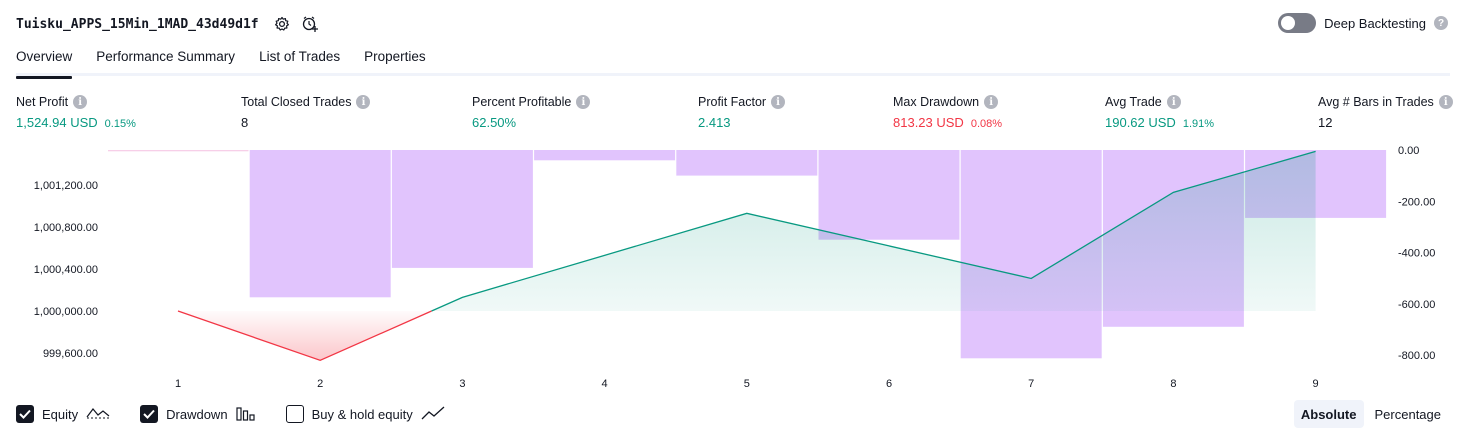  What do you see at coordinates (178, 384) in the screenshot?
I see `x-axis-tick: 1` at bounding box center [178, 384].